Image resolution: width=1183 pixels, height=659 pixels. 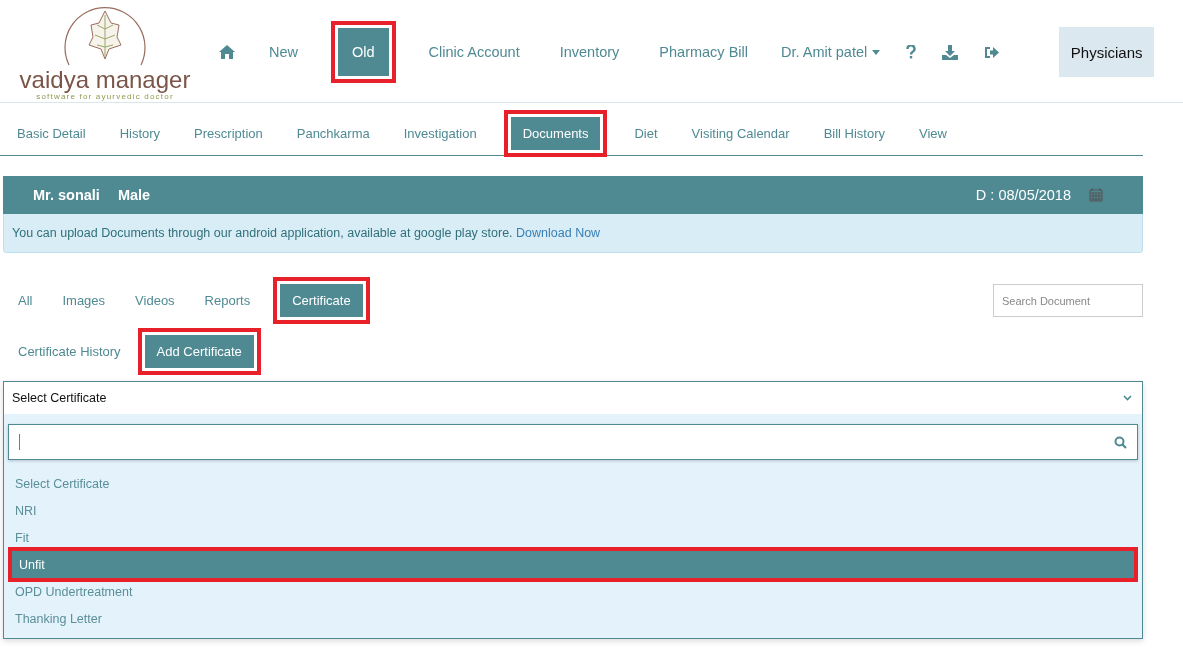 I want to click on nav-link: Old, so click(x=363, y=52).